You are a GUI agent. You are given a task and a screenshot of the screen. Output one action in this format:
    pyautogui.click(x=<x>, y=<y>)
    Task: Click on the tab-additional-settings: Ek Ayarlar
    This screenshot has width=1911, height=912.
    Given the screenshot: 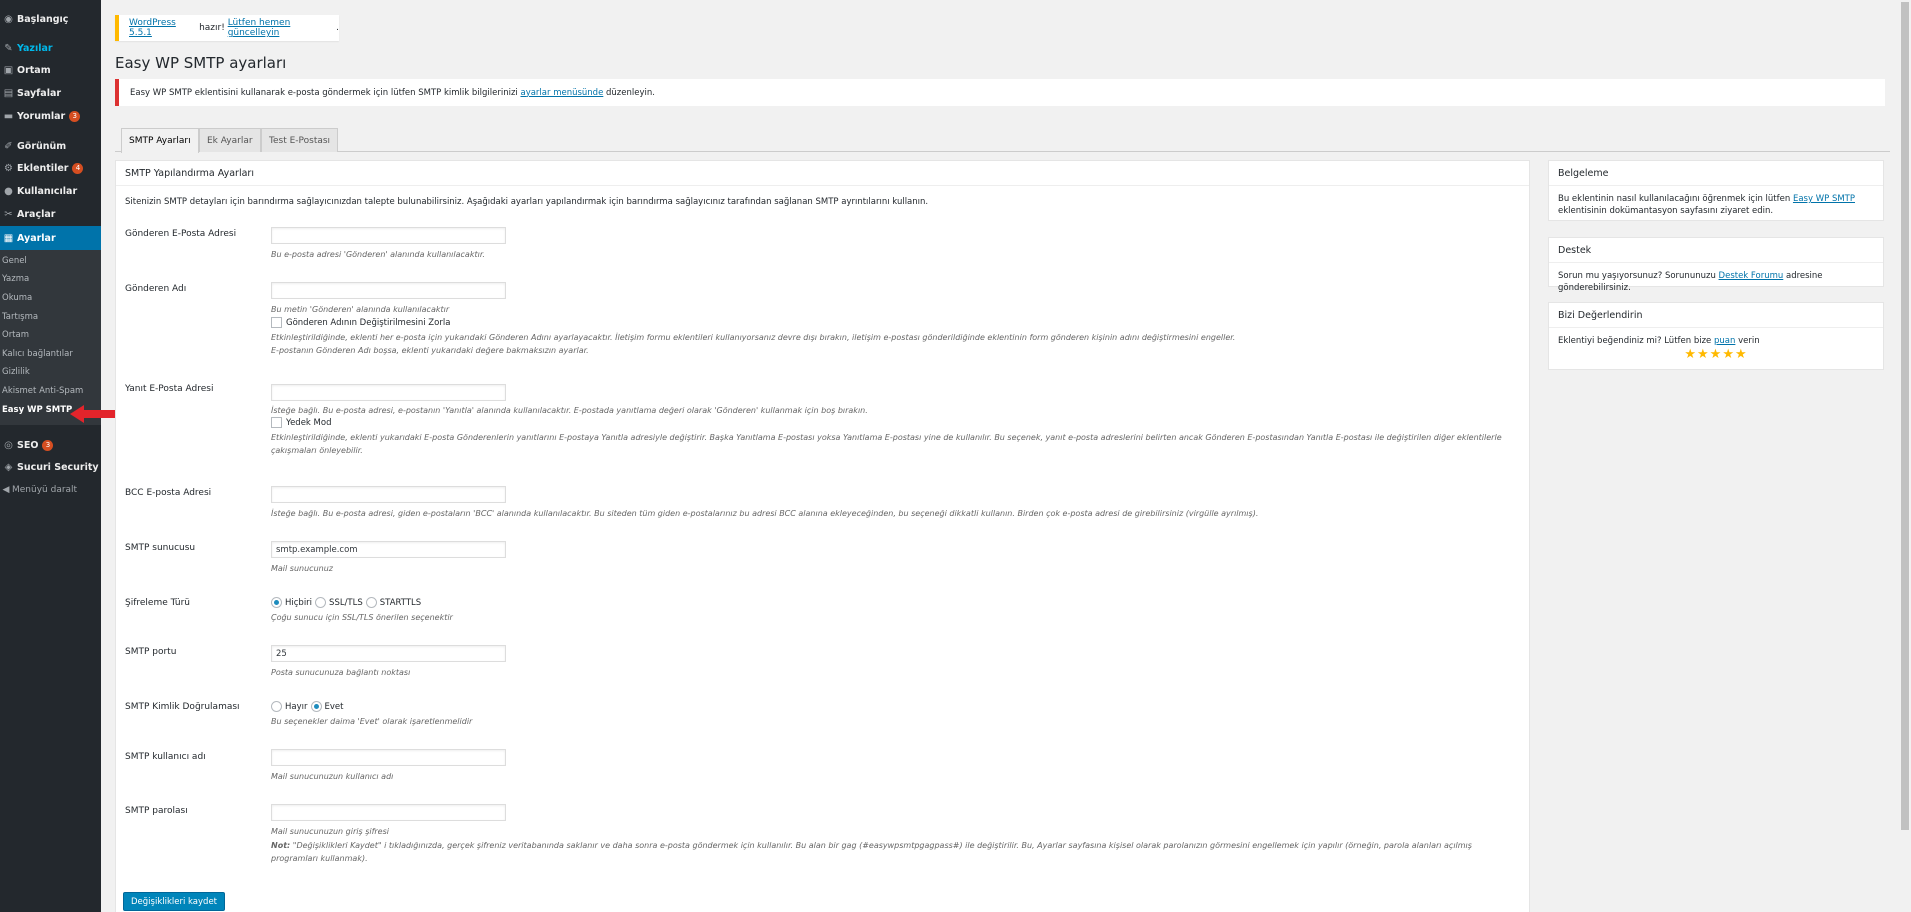 What is the action you would take?
    pyautogui.click(x=230, y=140)
    